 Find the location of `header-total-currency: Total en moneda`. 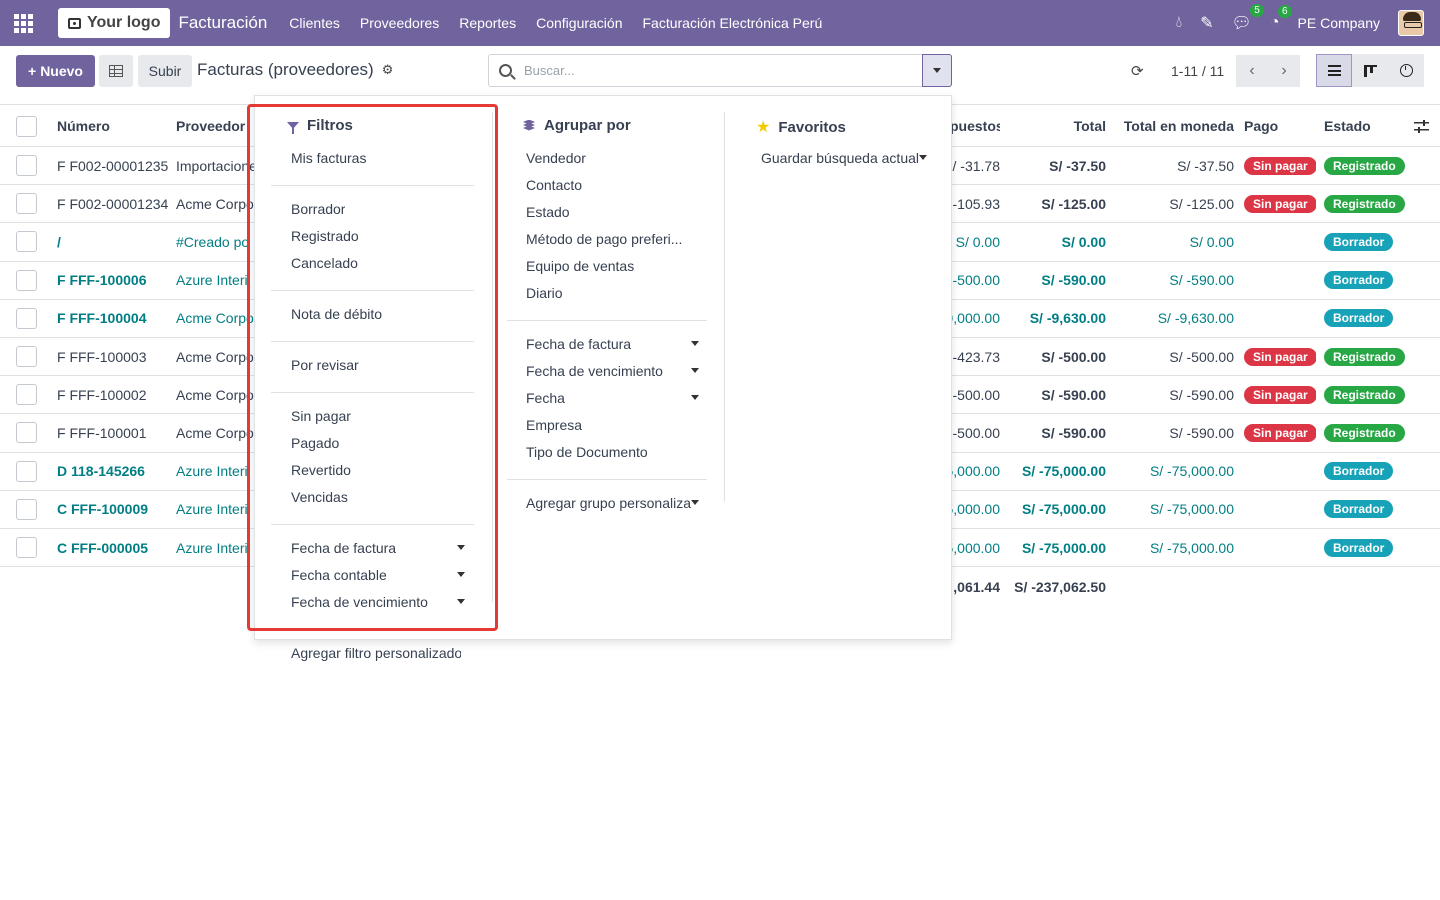

header-total-currency: Total en moneda is located at coordinates (1174, 125).